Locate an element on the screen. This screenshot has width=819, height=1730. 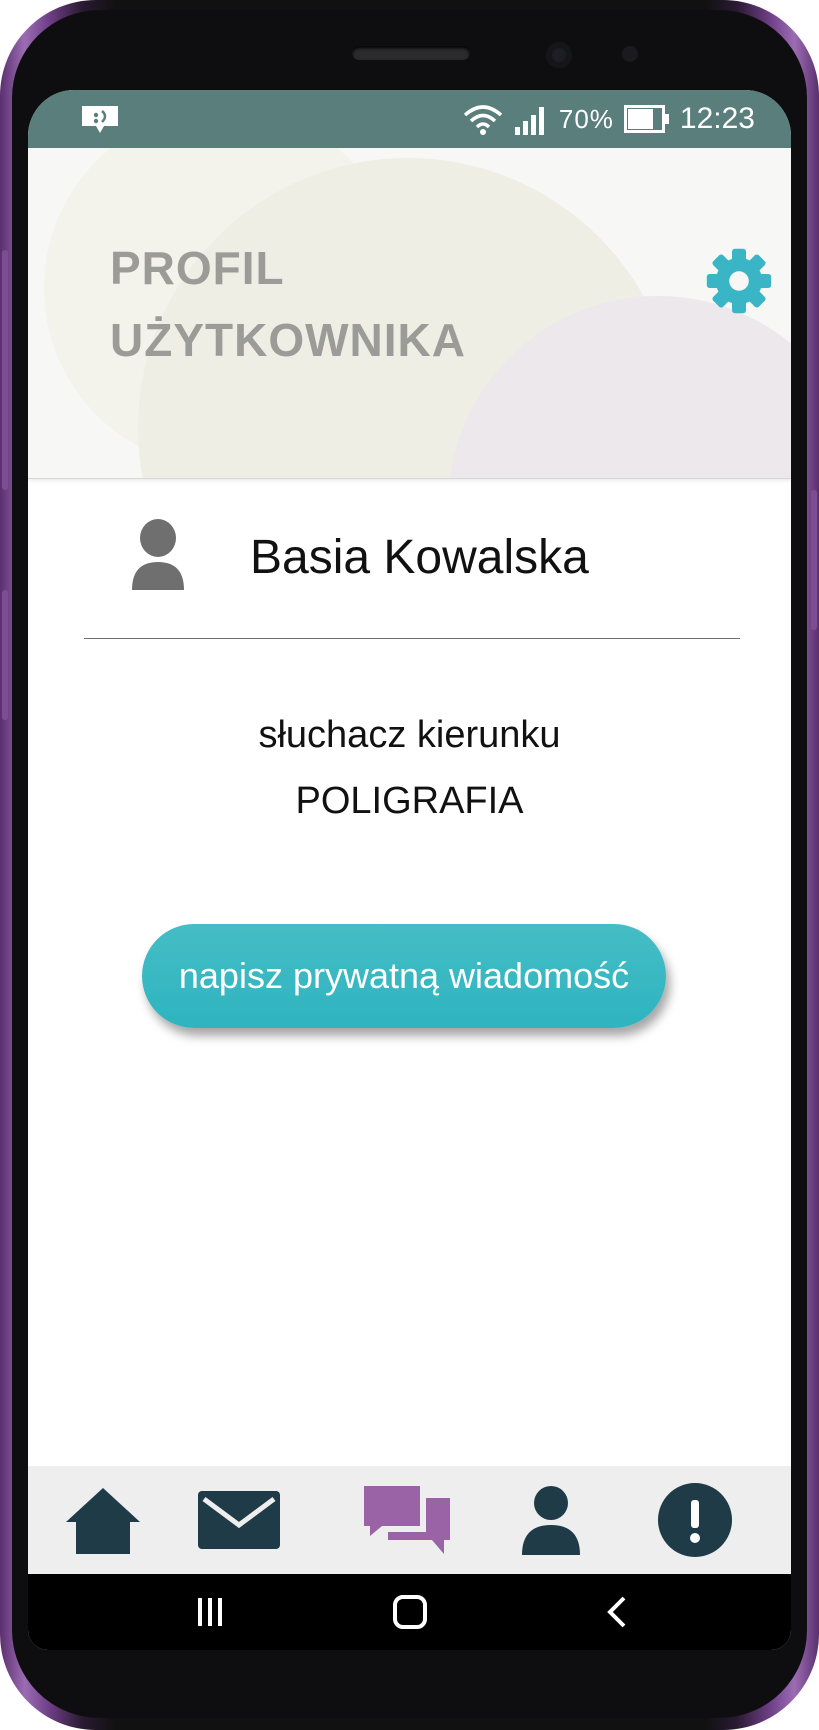
nav-profile is located at coordinates (551, 1520).